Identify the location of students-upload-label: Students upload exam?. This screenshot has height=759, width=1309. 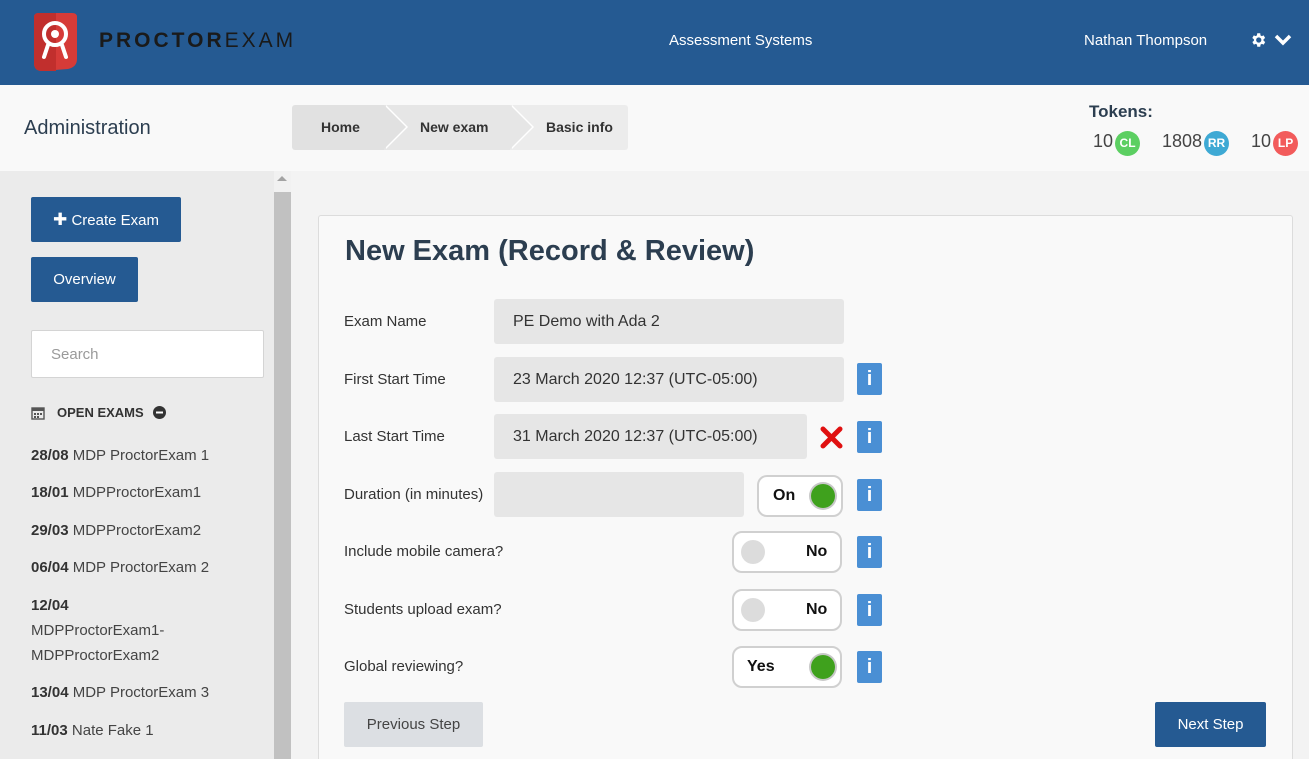
(423, 609).